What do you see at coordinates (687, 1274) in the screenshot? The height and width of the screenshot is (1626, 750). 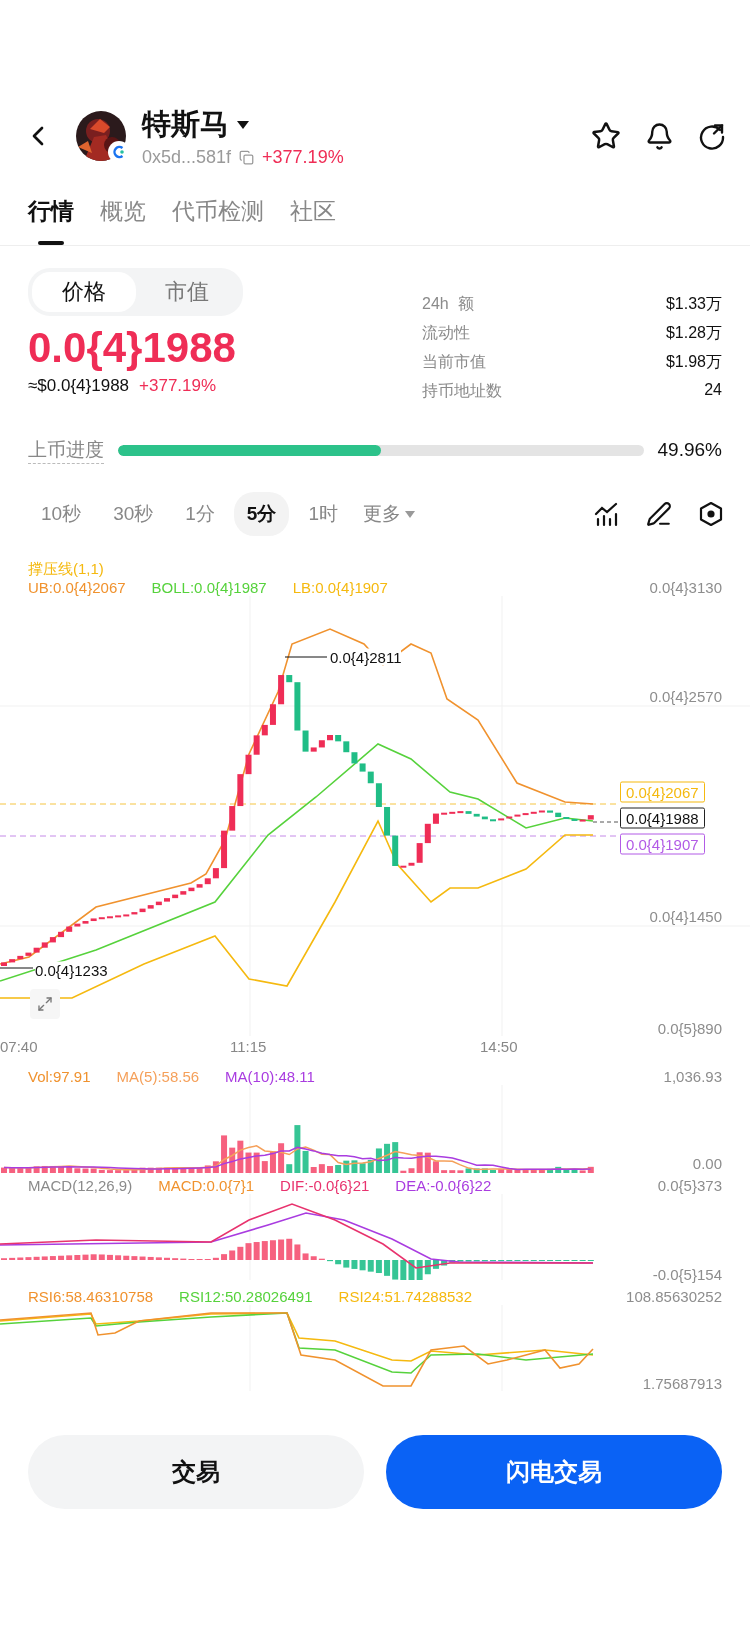 I see `axis-label: -0.0{5}154` at bounding box center [687, 1274].